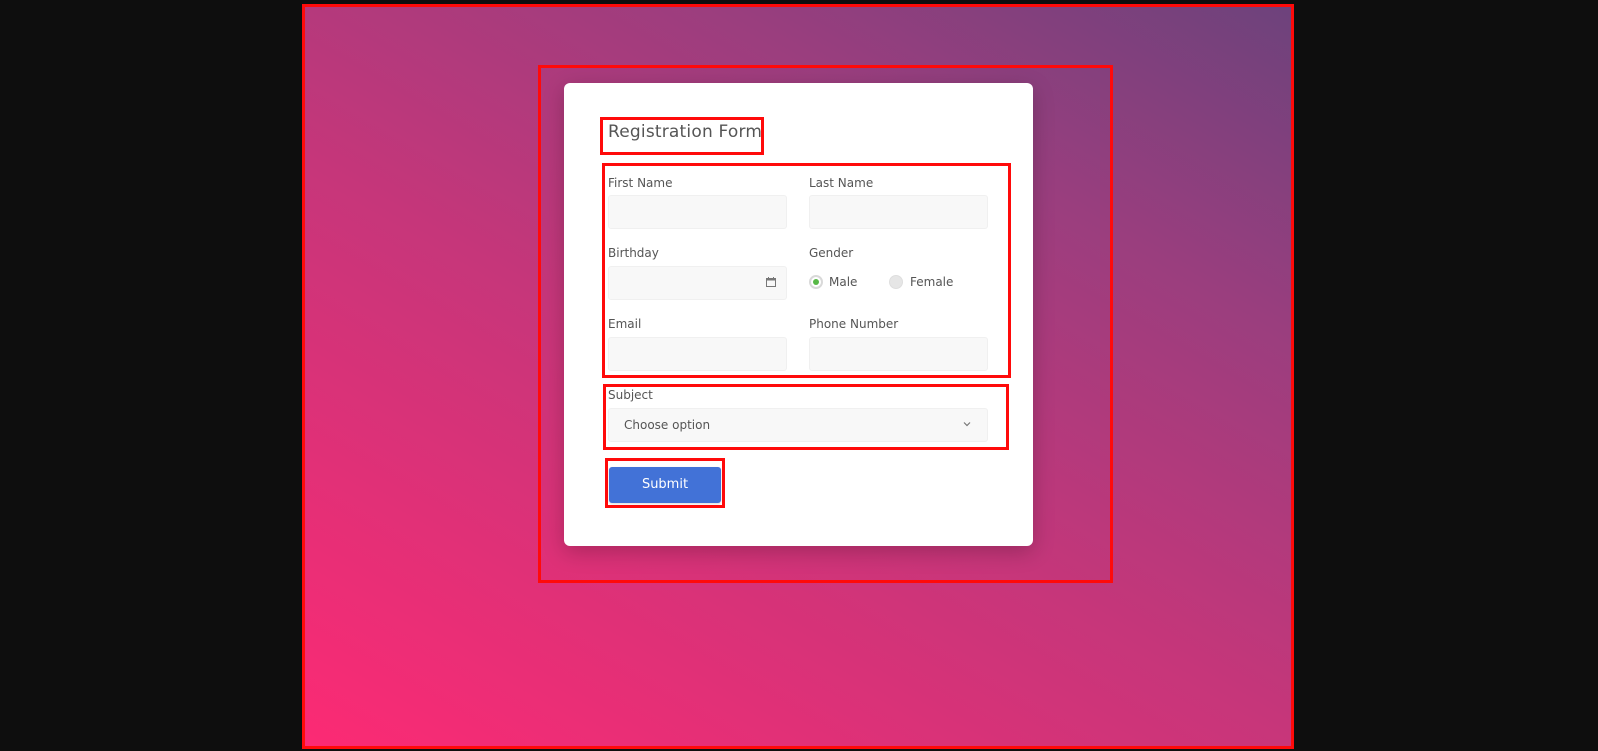 Image resolution: width=1598 pixels, height=751 pixels. Describe the element at coordinates (967, 424) in the screenshot. I see `chevron-down-icon` at that location.